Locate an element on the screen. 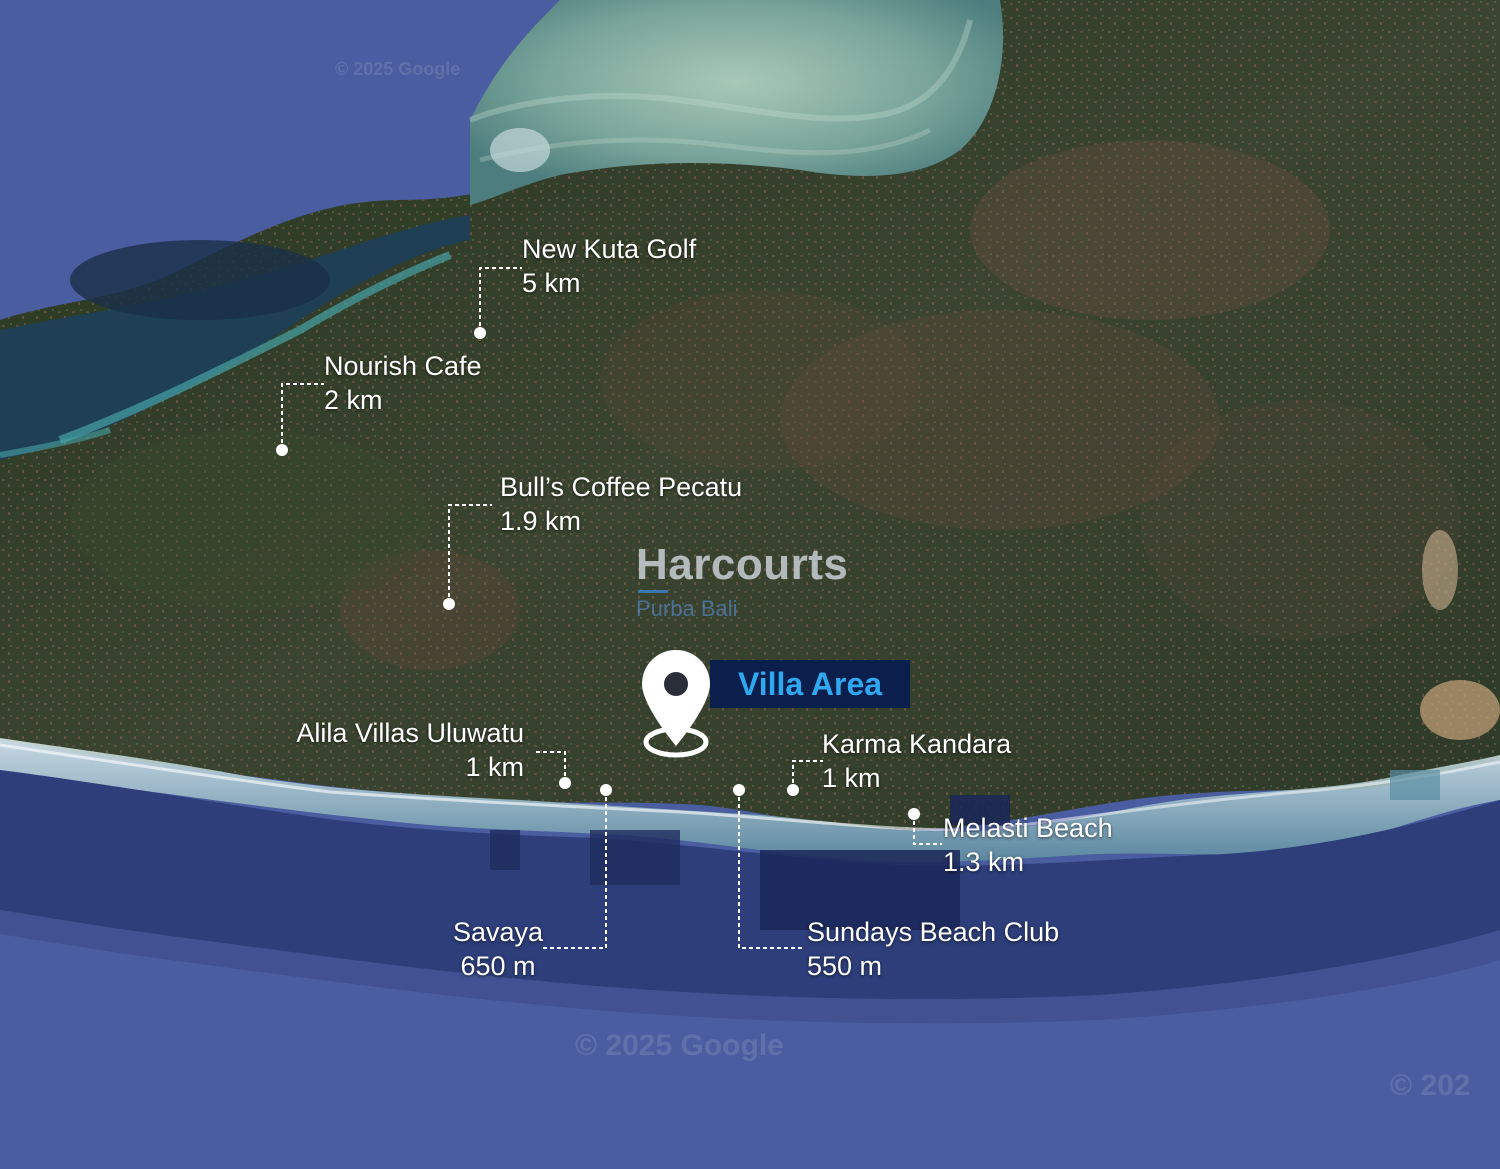 The height and width of the screenshot is (1169, 1500). poi-name: Bull’s Coffee Pecatu is located at coordinates (621, 487).